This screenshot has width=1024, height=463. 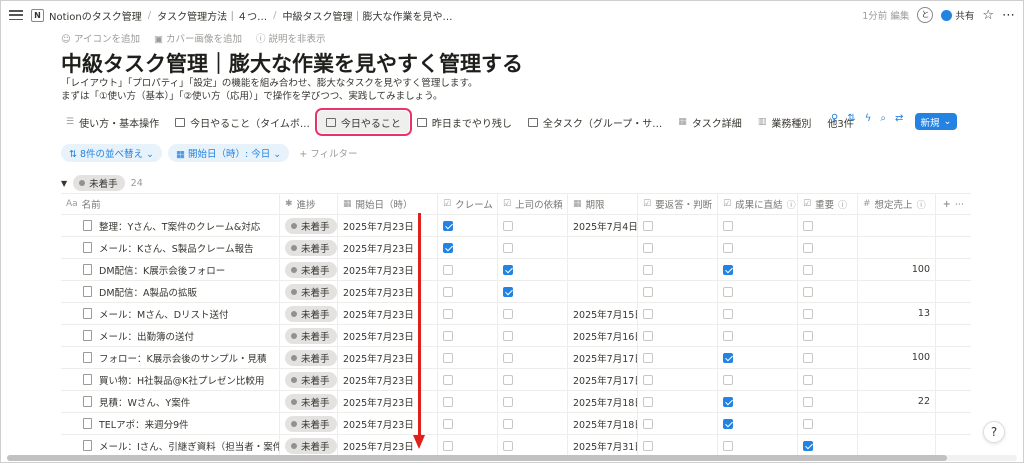 What do you see at coordinates (182, 358) in the screenshot?
I see `row-title: フォロー：K展示会後のサンプル・見積` at bounding box center [182, 358].